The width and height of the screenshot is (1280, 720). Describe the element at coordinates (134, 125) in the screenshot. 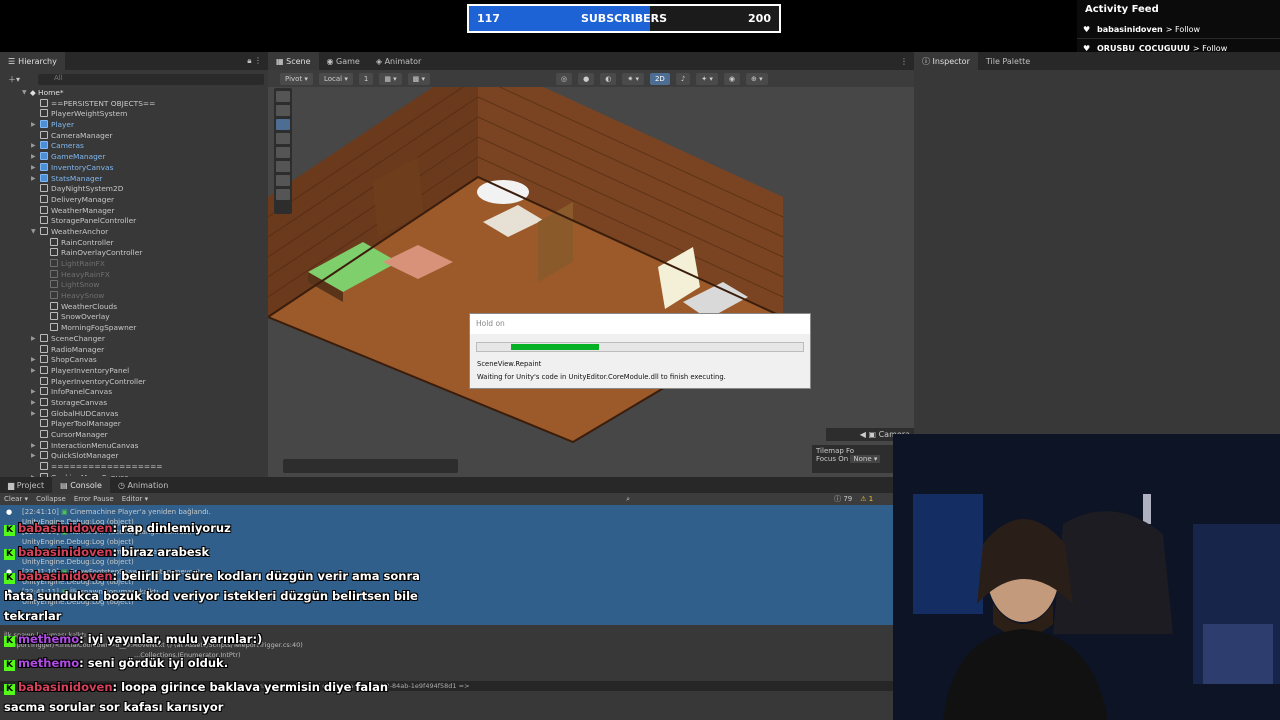

I see `hierarchy-item: ▶ Player` at that location.